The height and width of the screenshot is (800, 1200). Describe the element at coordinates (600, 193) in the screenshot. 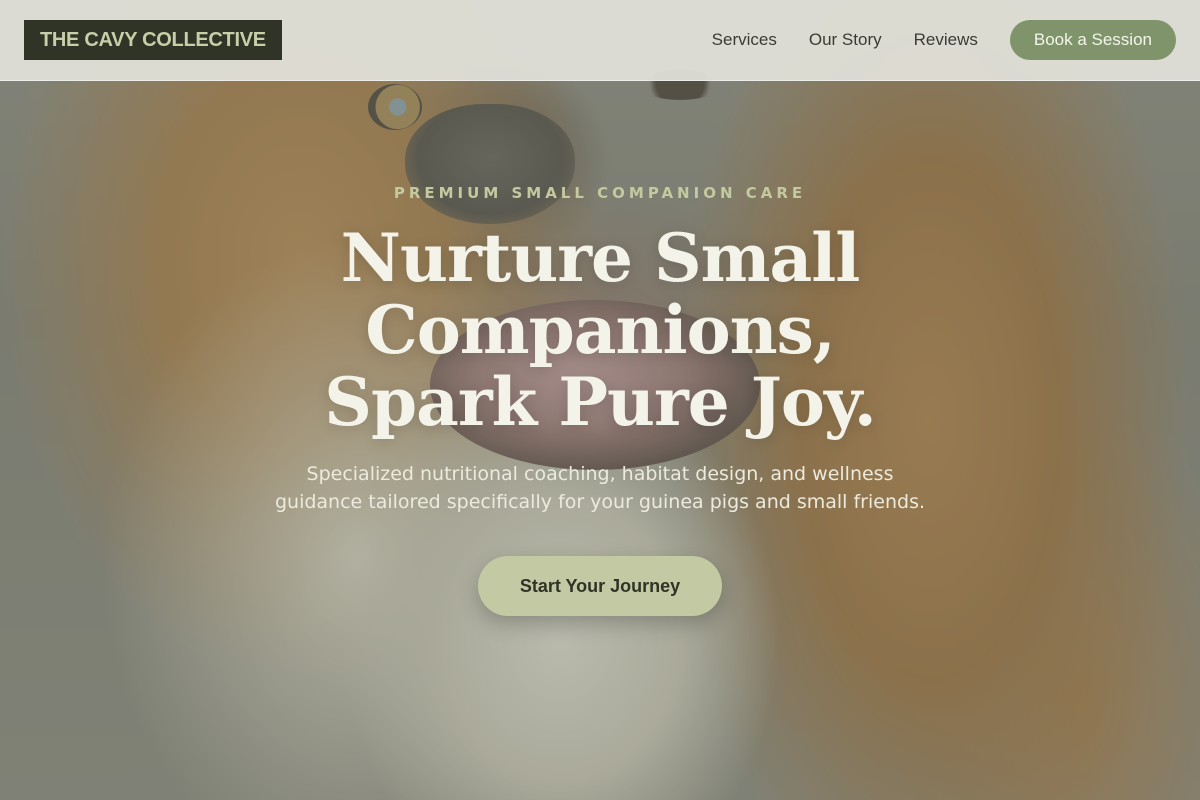

I see `hero-eyebrow: PREMIUM SMALL COMPANION CARE` at that location.